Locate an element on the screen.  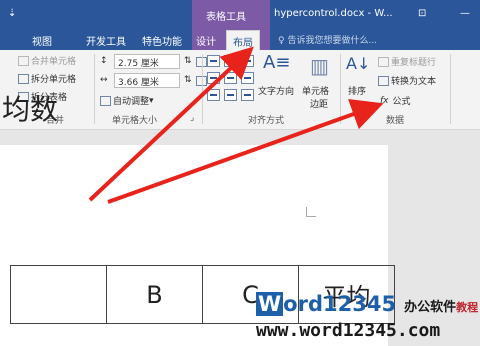
watermark-logo-initial: W is located at coordinates (270, 304).